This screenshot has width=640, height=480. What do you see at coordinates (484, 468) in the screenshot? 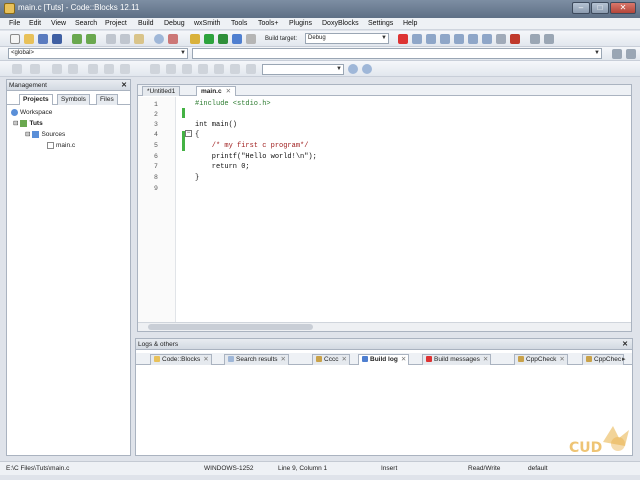
I see `status-access: Read/Write` at bounding box center [484, 468].